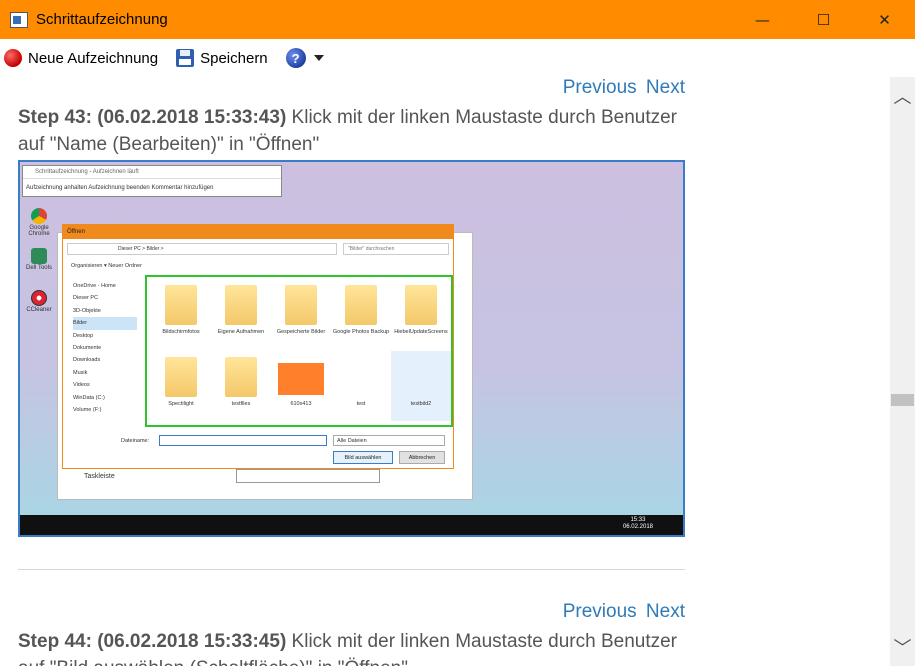 The width and height of the screenshot is (915, 666). What do you see at coordinates (135, 441) in the screenshot?
I see `filename-label: Dateiname:` at bounding box center [135, 441].